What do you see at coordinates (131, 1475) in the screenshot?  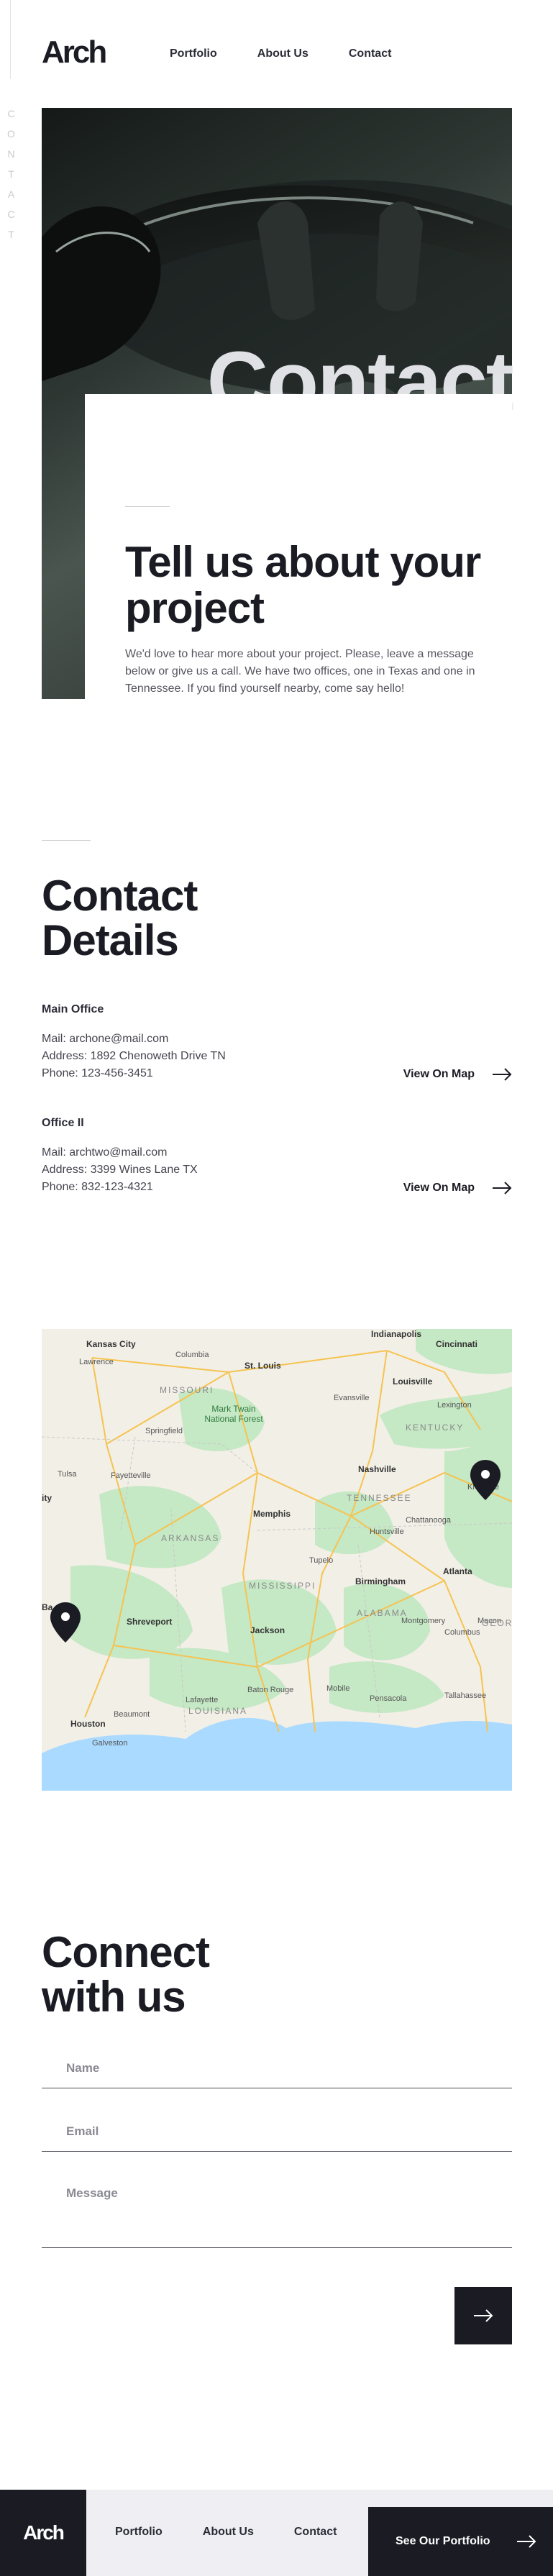 I see `map-label-town: Fayetteville` at bounding box center [131, 1475].